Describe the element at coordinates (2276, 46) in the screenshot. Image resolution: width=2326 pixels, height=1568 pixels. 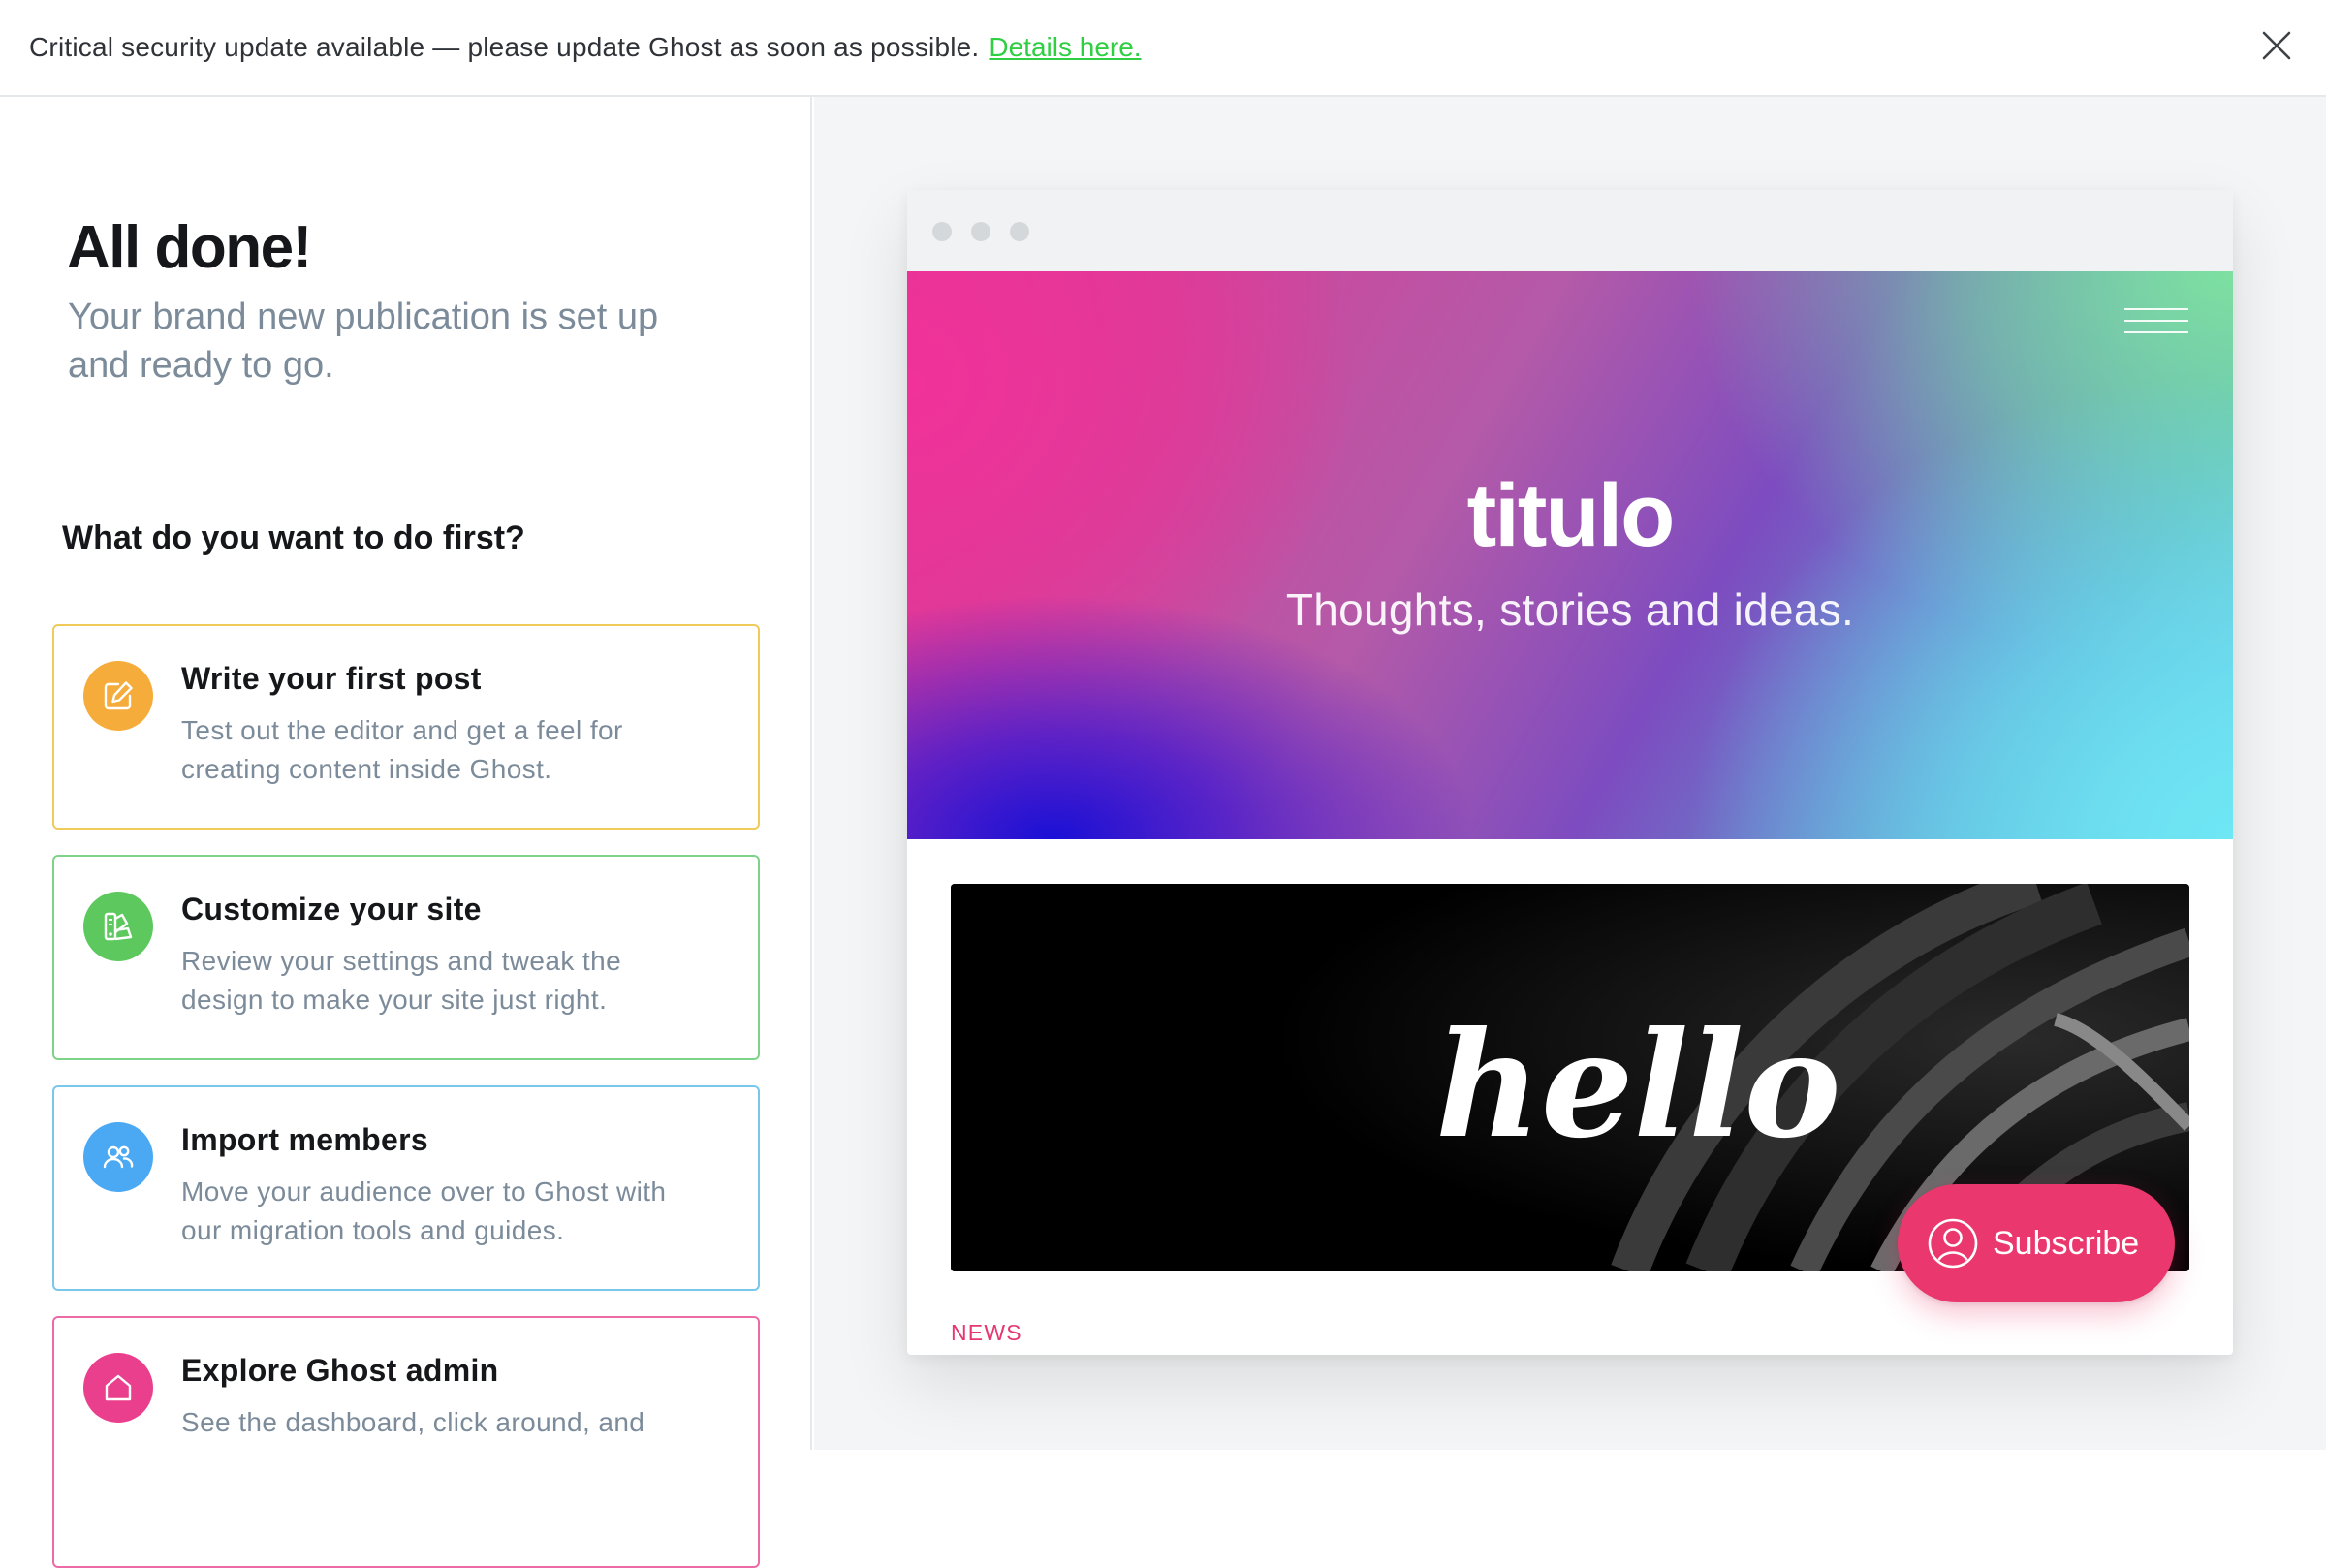
I see `close-icon` at that location.